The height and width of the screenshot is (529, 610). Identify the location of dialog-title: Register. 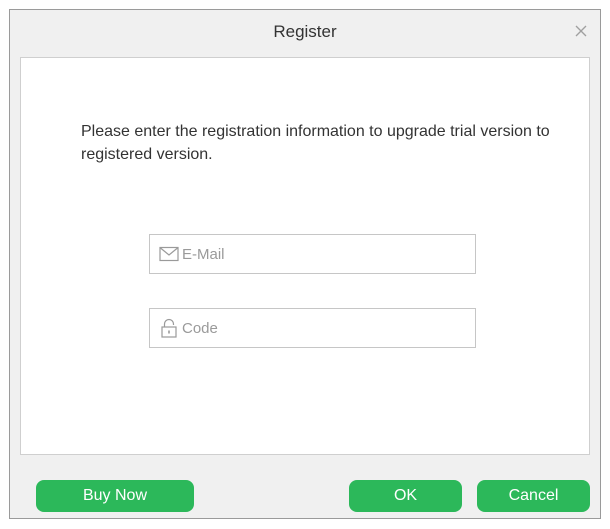
(305, 31).